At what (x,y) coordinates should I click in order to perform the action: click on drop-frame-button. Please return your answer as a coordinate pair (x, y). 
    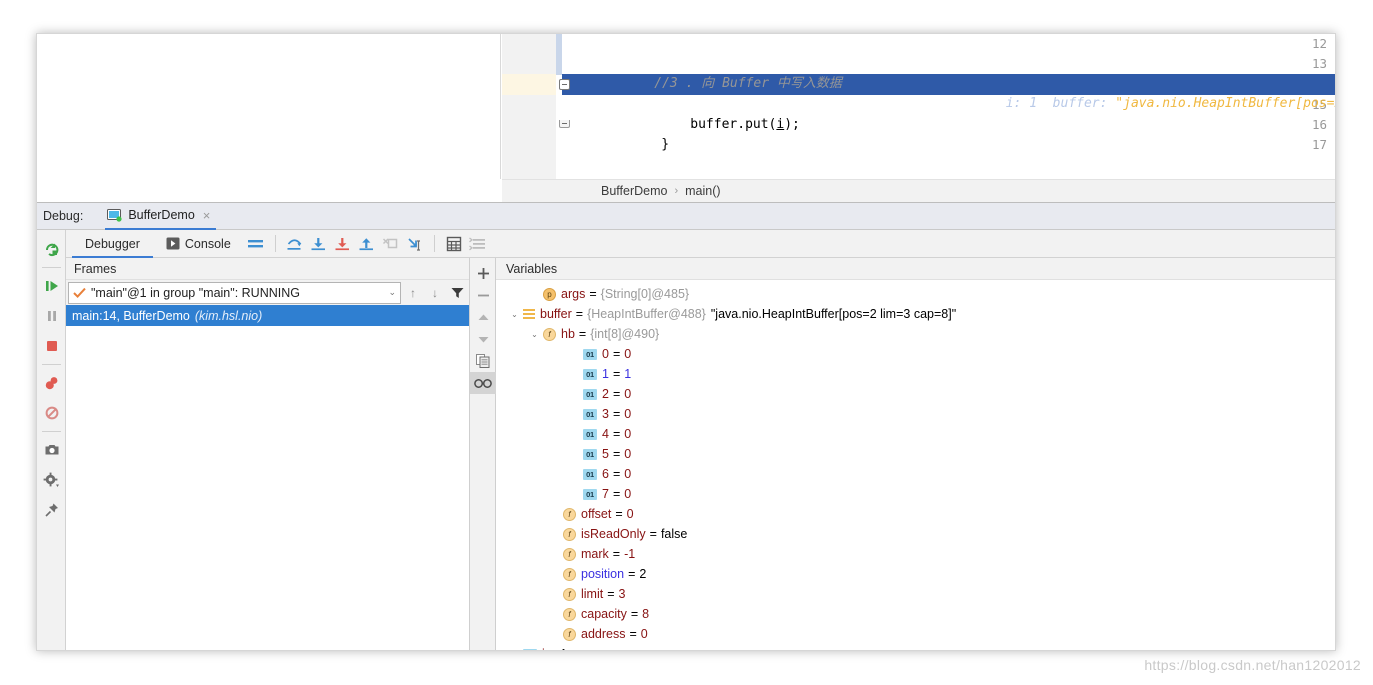
    Looking at the image, I should click on (391, 244).